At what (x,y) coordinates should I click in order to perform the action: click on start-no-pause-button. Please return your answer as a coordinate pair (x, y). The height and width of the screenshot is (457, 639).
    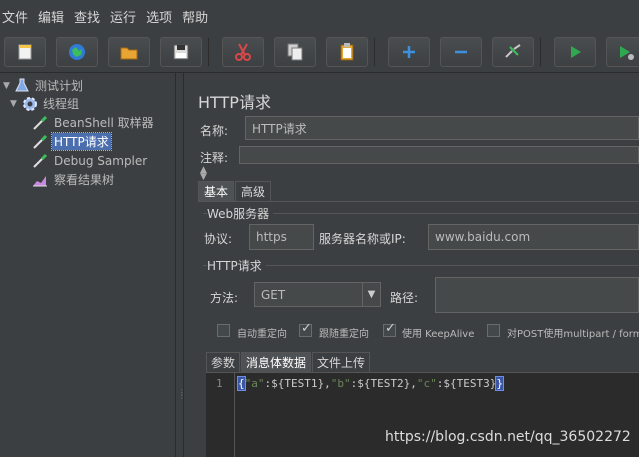
    Looking at the image, I should click on (622, 52).